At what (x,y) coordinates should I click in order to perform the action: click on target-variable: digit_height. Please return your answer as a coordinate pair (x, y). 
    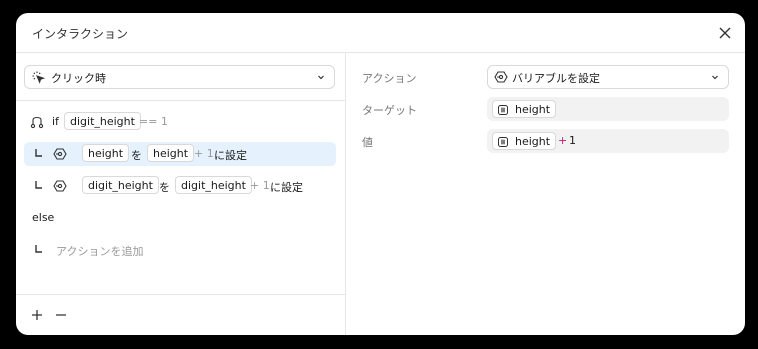
    Looking at the image, I should click on (120, 185).